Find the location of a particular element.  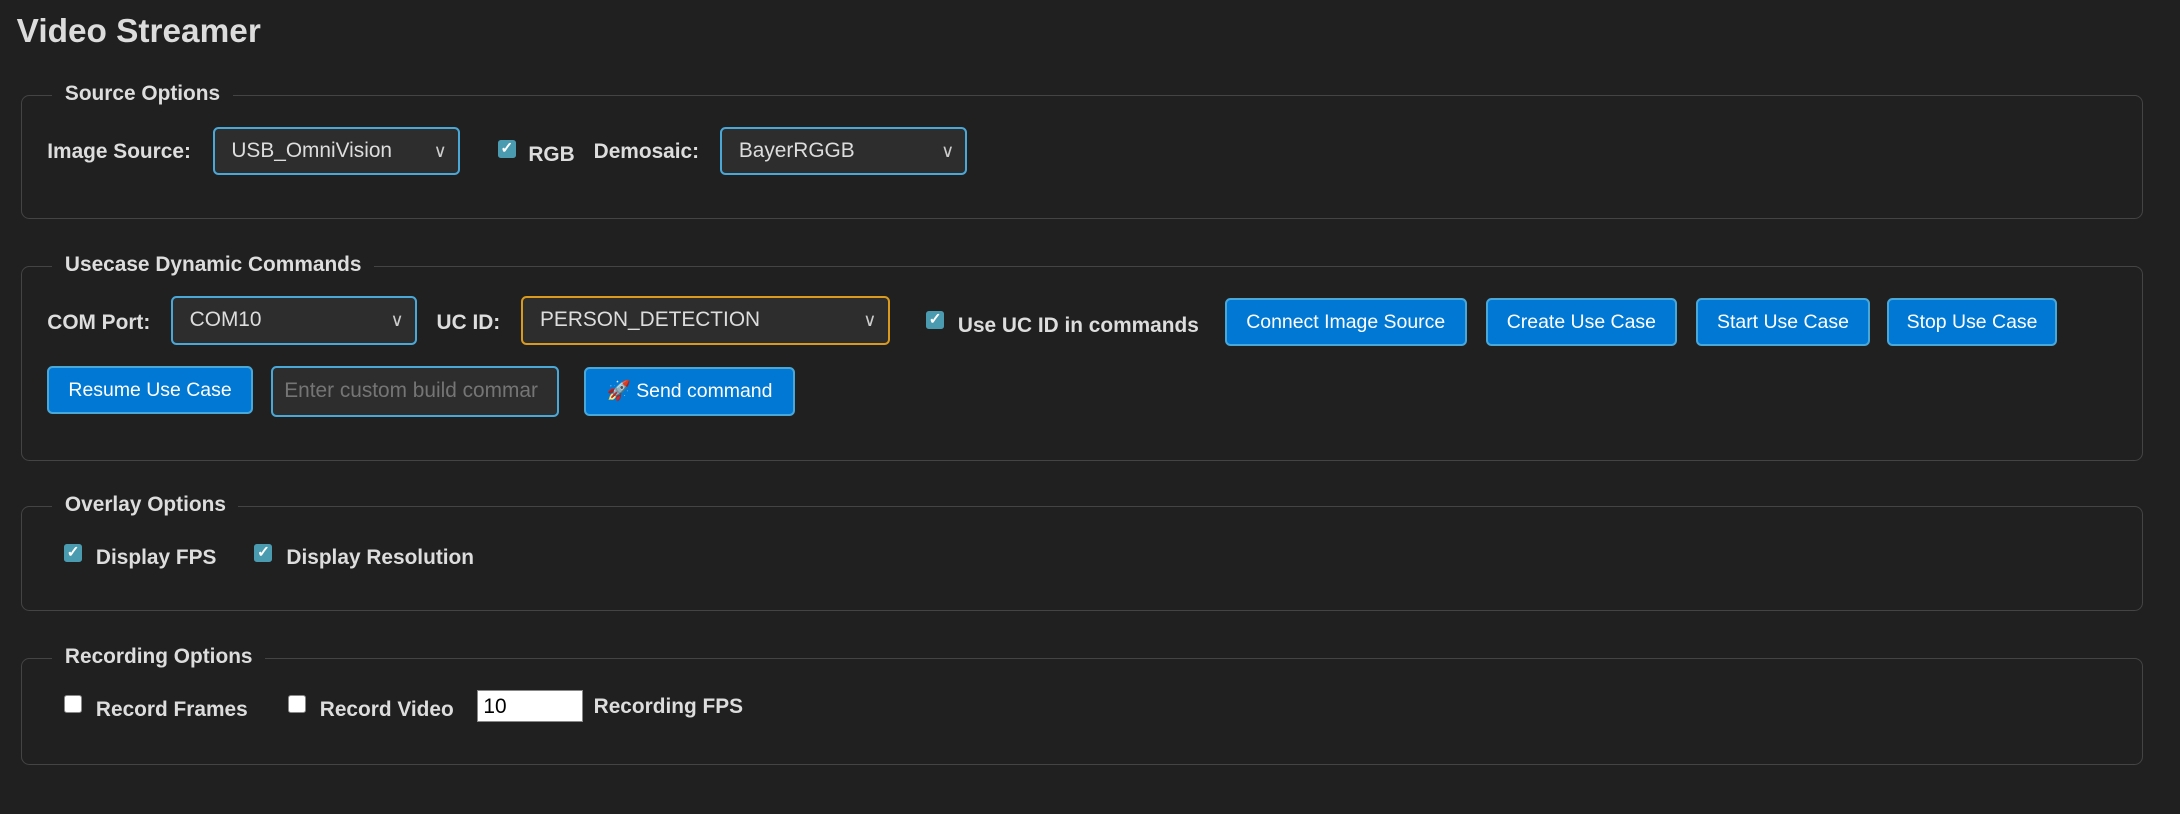

start-use-case-button: Start Use Case is located at coordinates (1783, 321).